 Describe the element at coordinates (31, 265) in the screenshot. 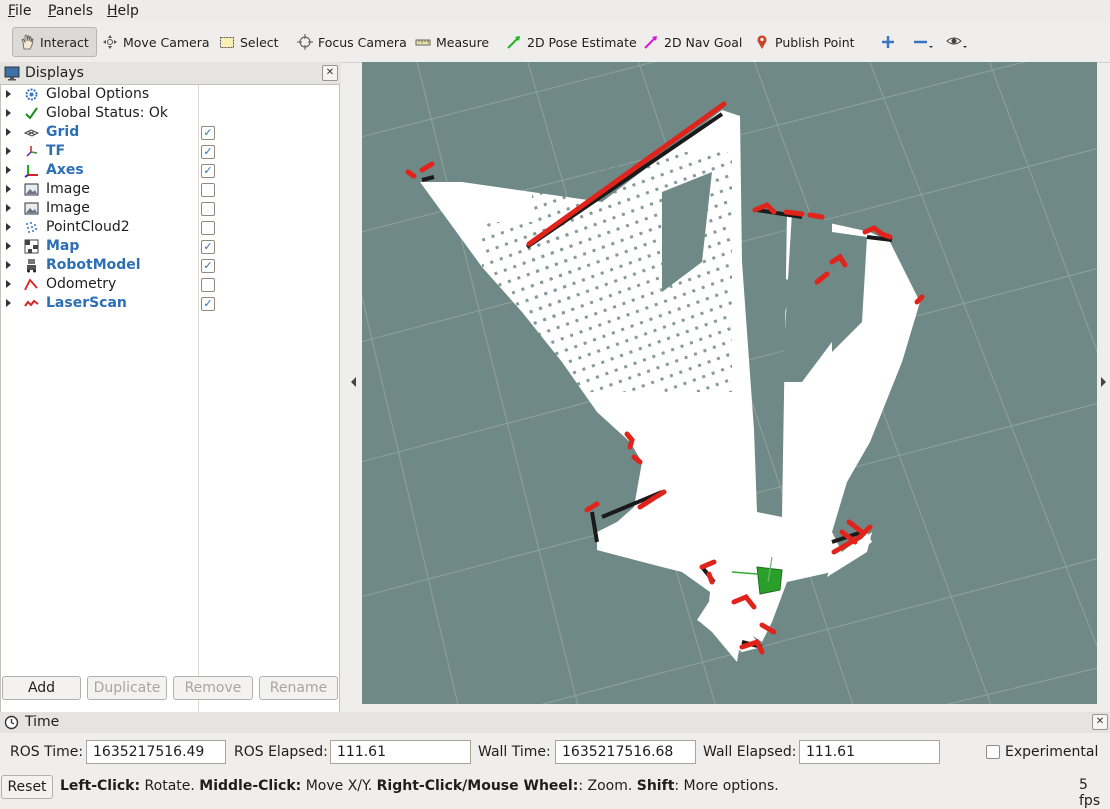

I see `robot-icon` at that location.